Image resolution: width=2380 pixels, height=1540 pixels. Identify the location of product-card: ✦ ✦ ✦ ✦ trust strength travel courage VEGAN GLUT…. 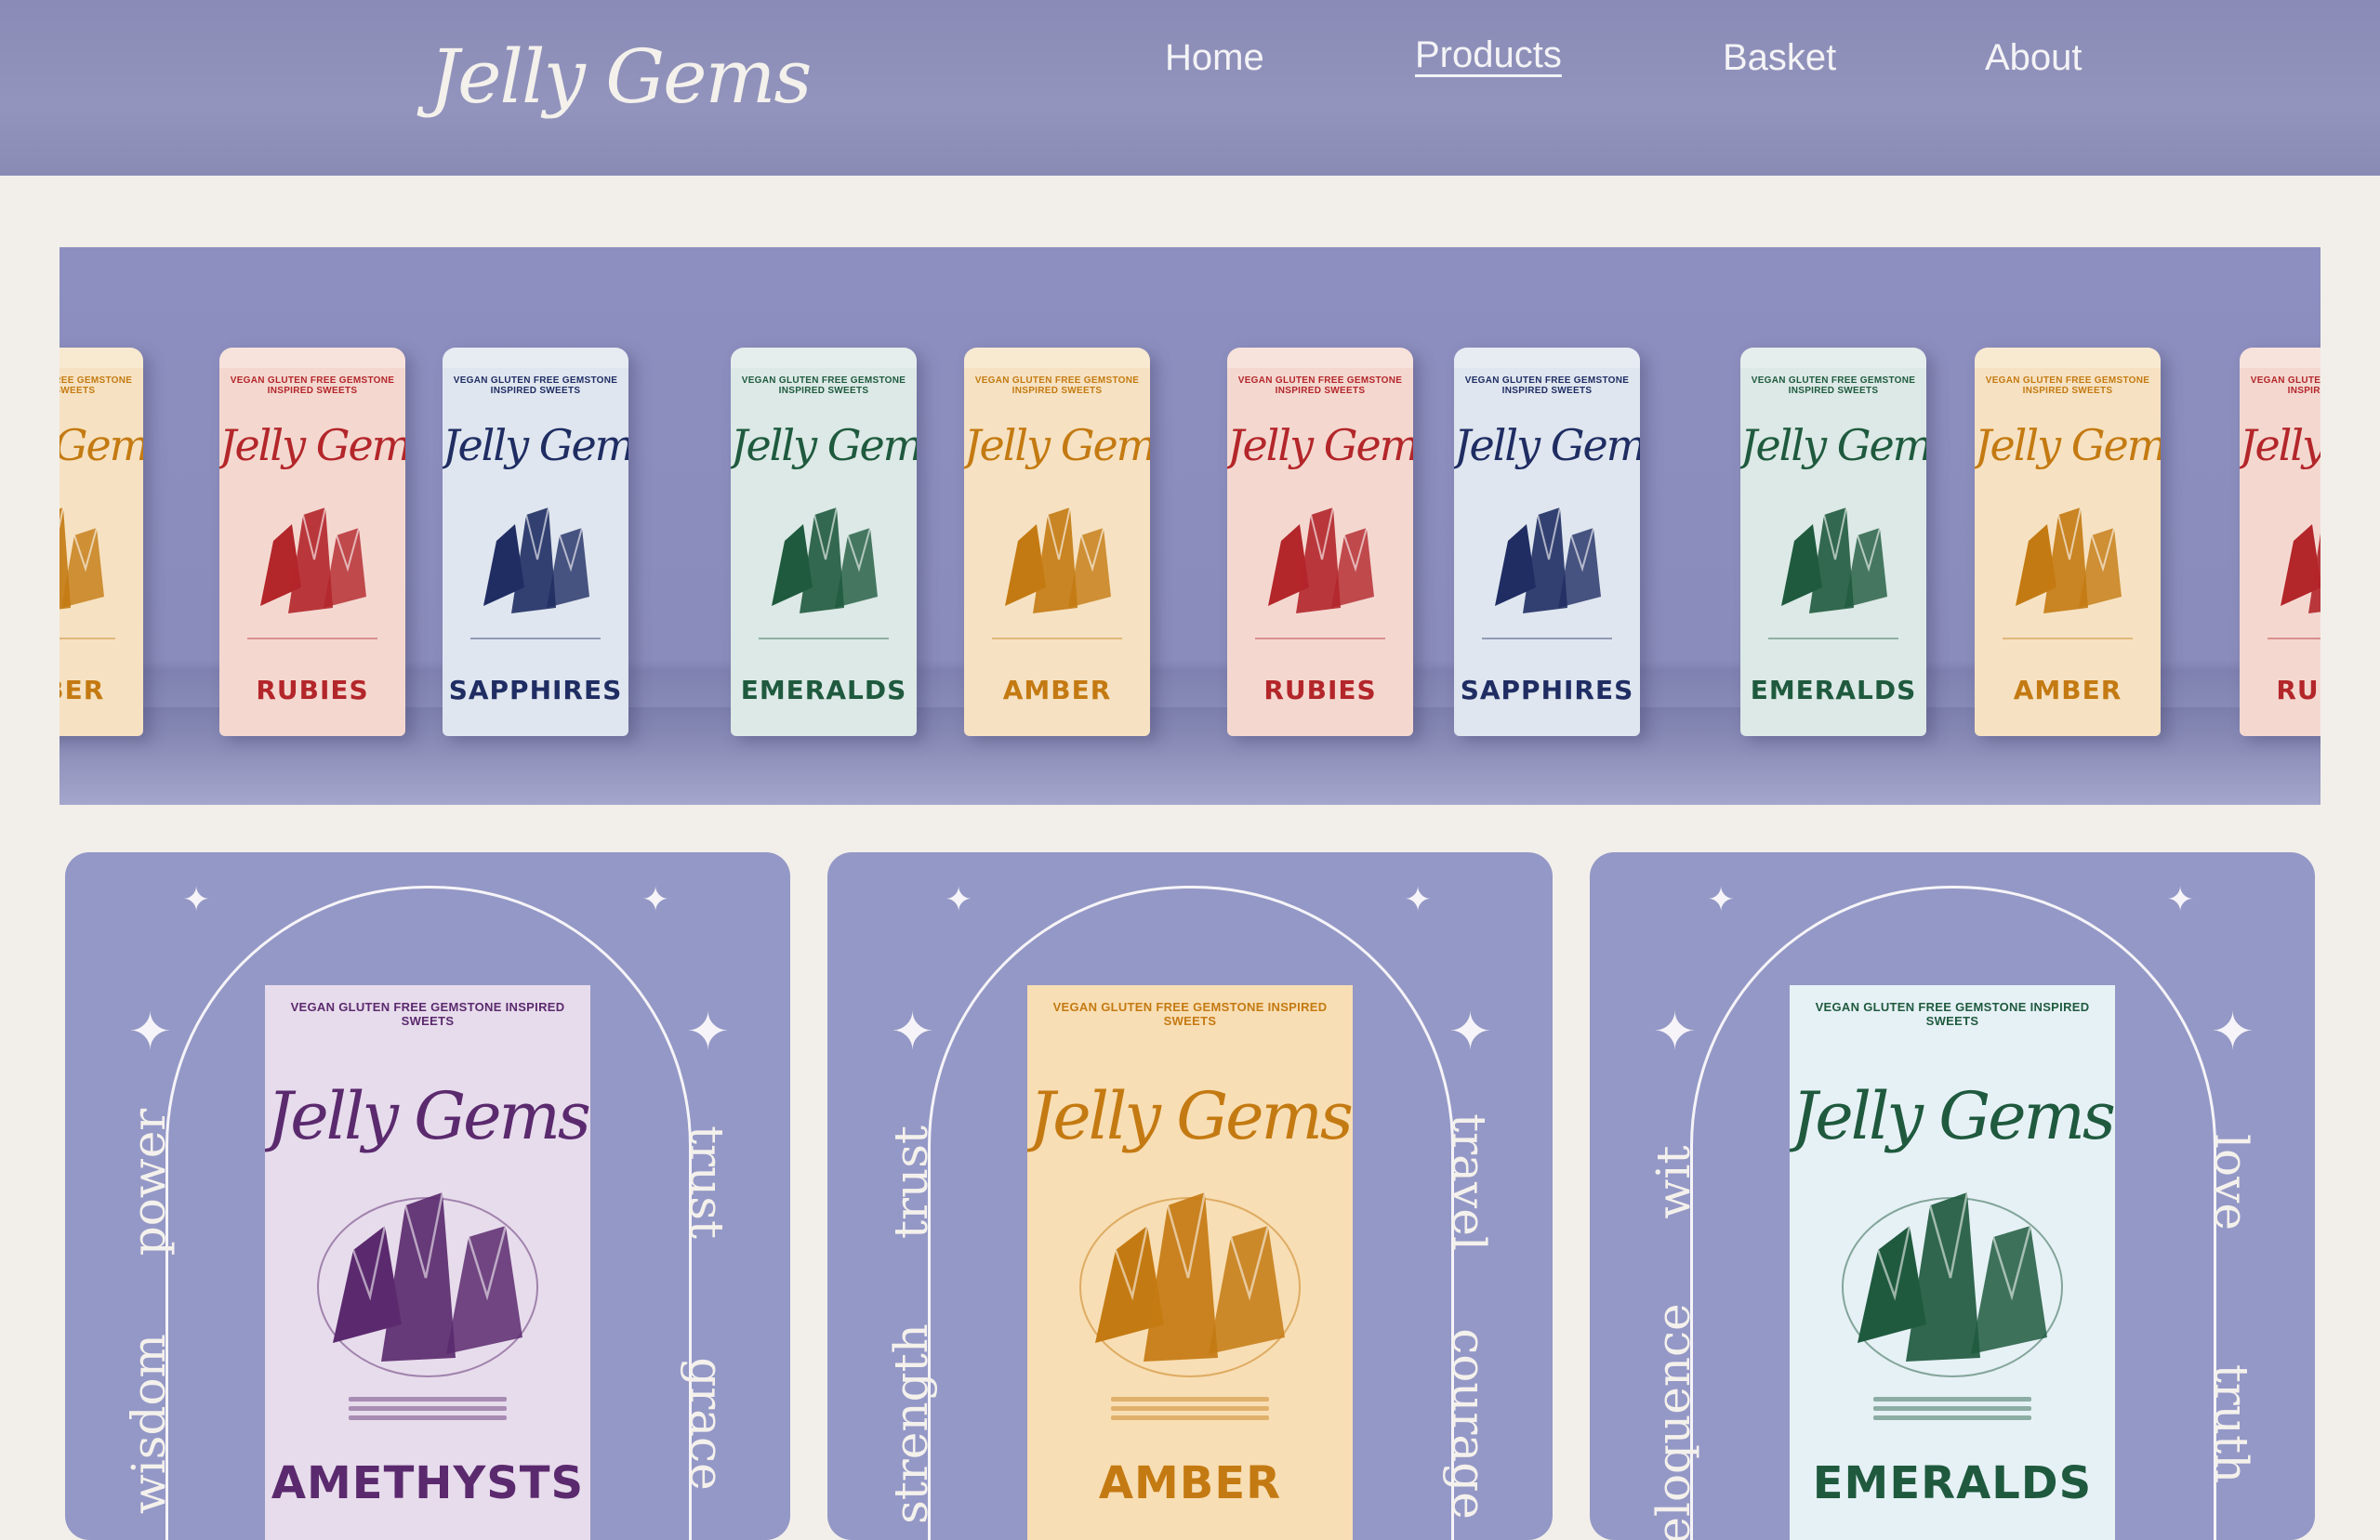
(1190, 1196).